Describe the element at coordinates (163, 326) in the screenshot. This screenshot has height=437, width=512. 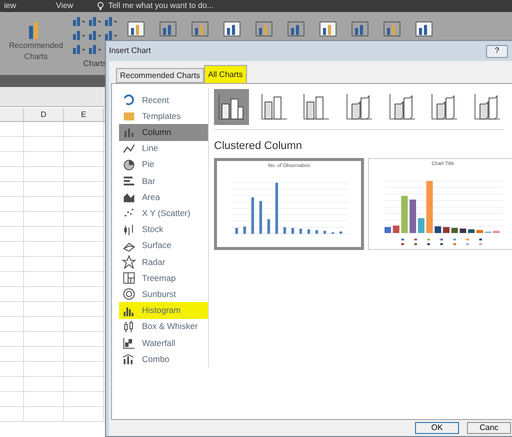
I see `chart-type-item: Box & Whisker` at that location.